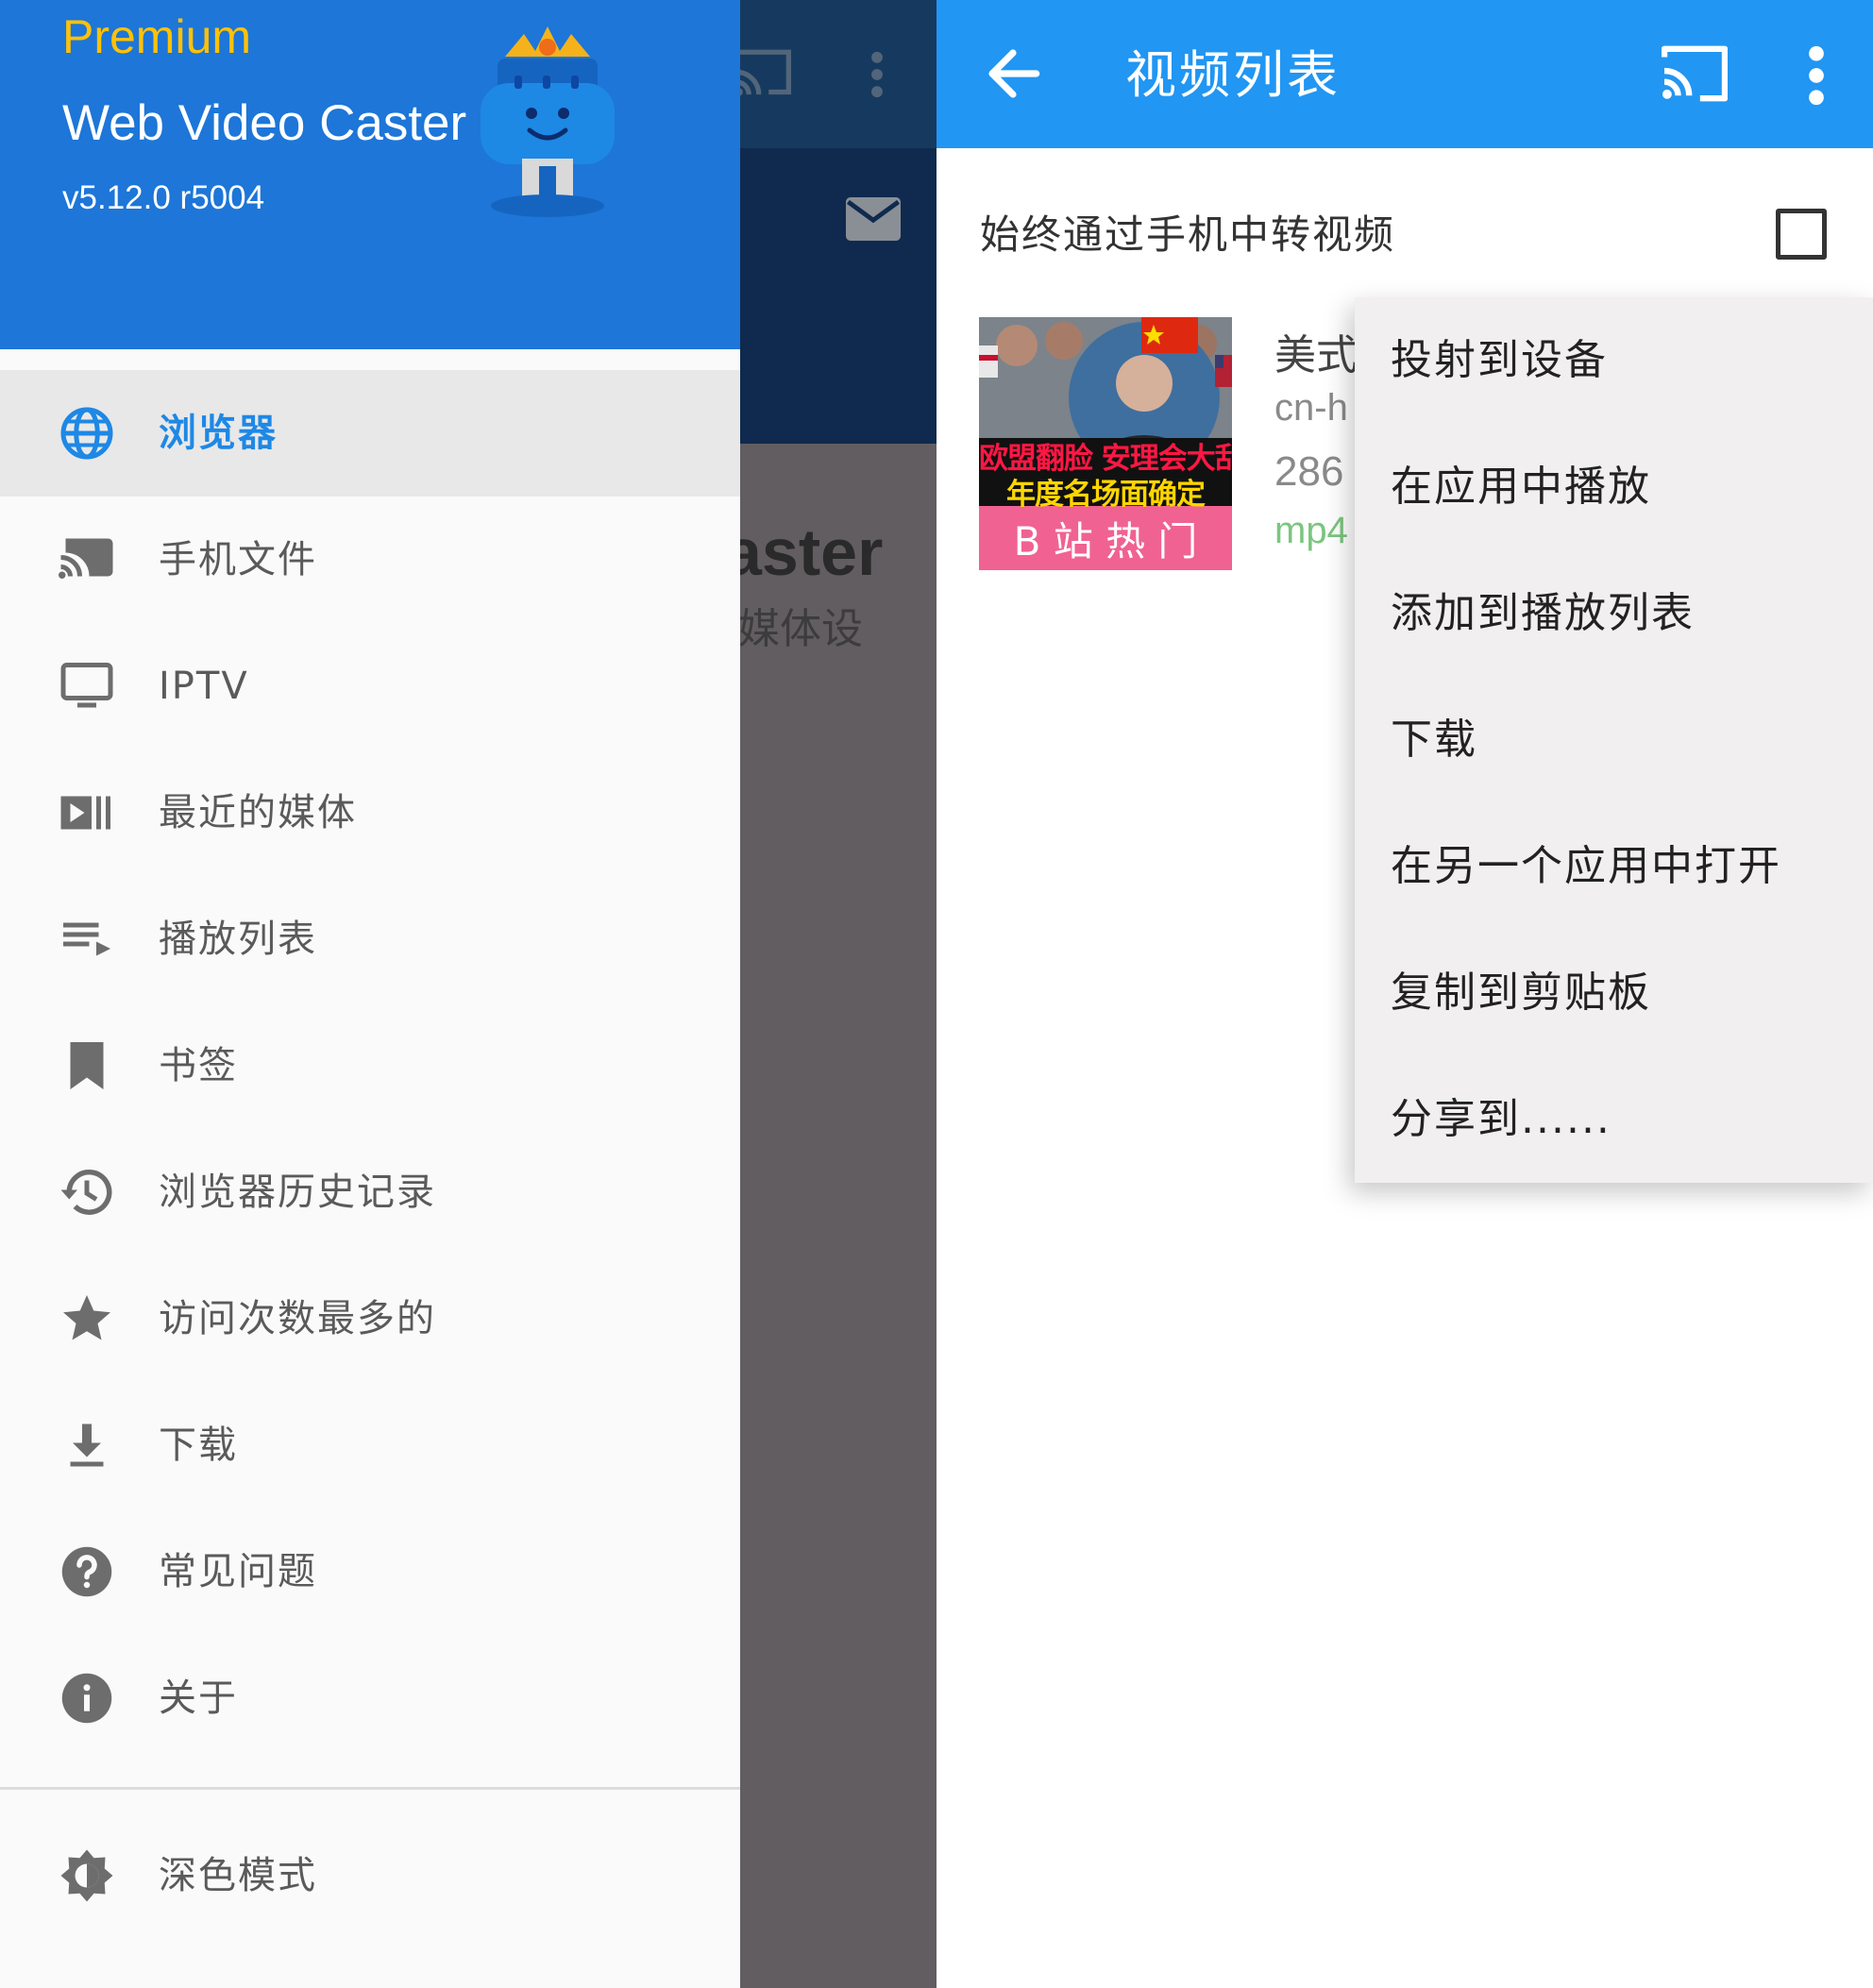 Image resolution: width=1873 pixels, height=1988 pixels. What do you see at coordinates (370, 1445) in the screenshot?
I see `sidebar-item-downloads: 下载` at bounding box center [370, 1445].